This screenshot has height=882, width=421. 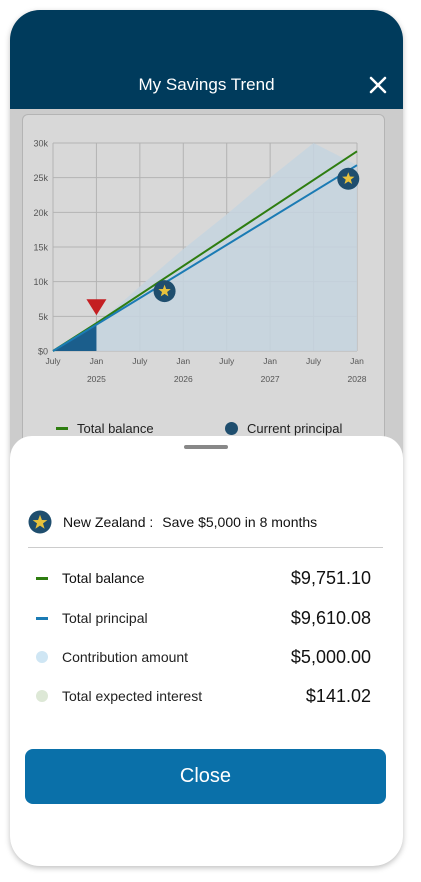 What do you see at coordinates (205, 776) in the screenshot?
I see `close-button: Close` at bounding box center [205, 776].